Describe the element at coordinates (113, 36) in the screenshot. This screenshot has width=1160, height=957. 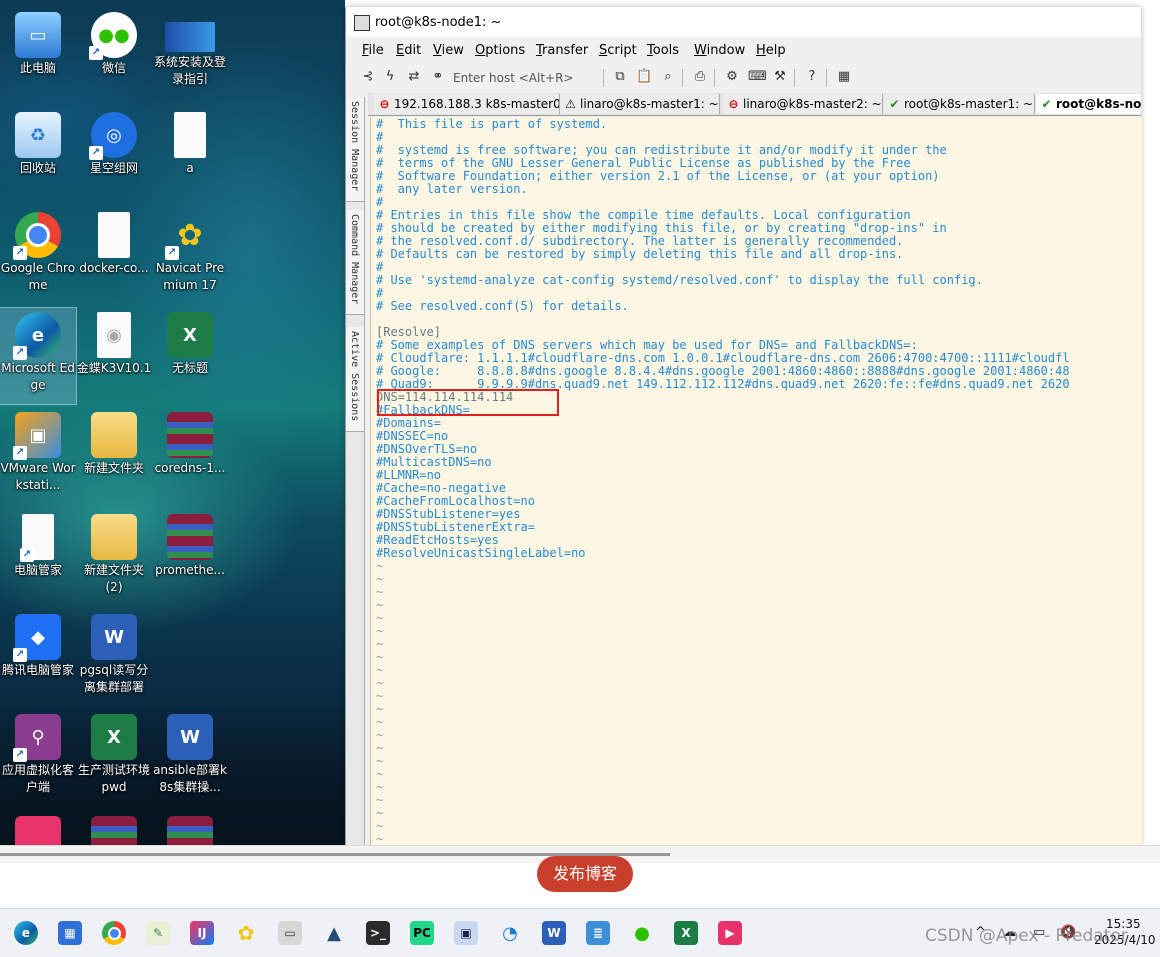
I see `wechat-icon: ●● ↗` at that location.